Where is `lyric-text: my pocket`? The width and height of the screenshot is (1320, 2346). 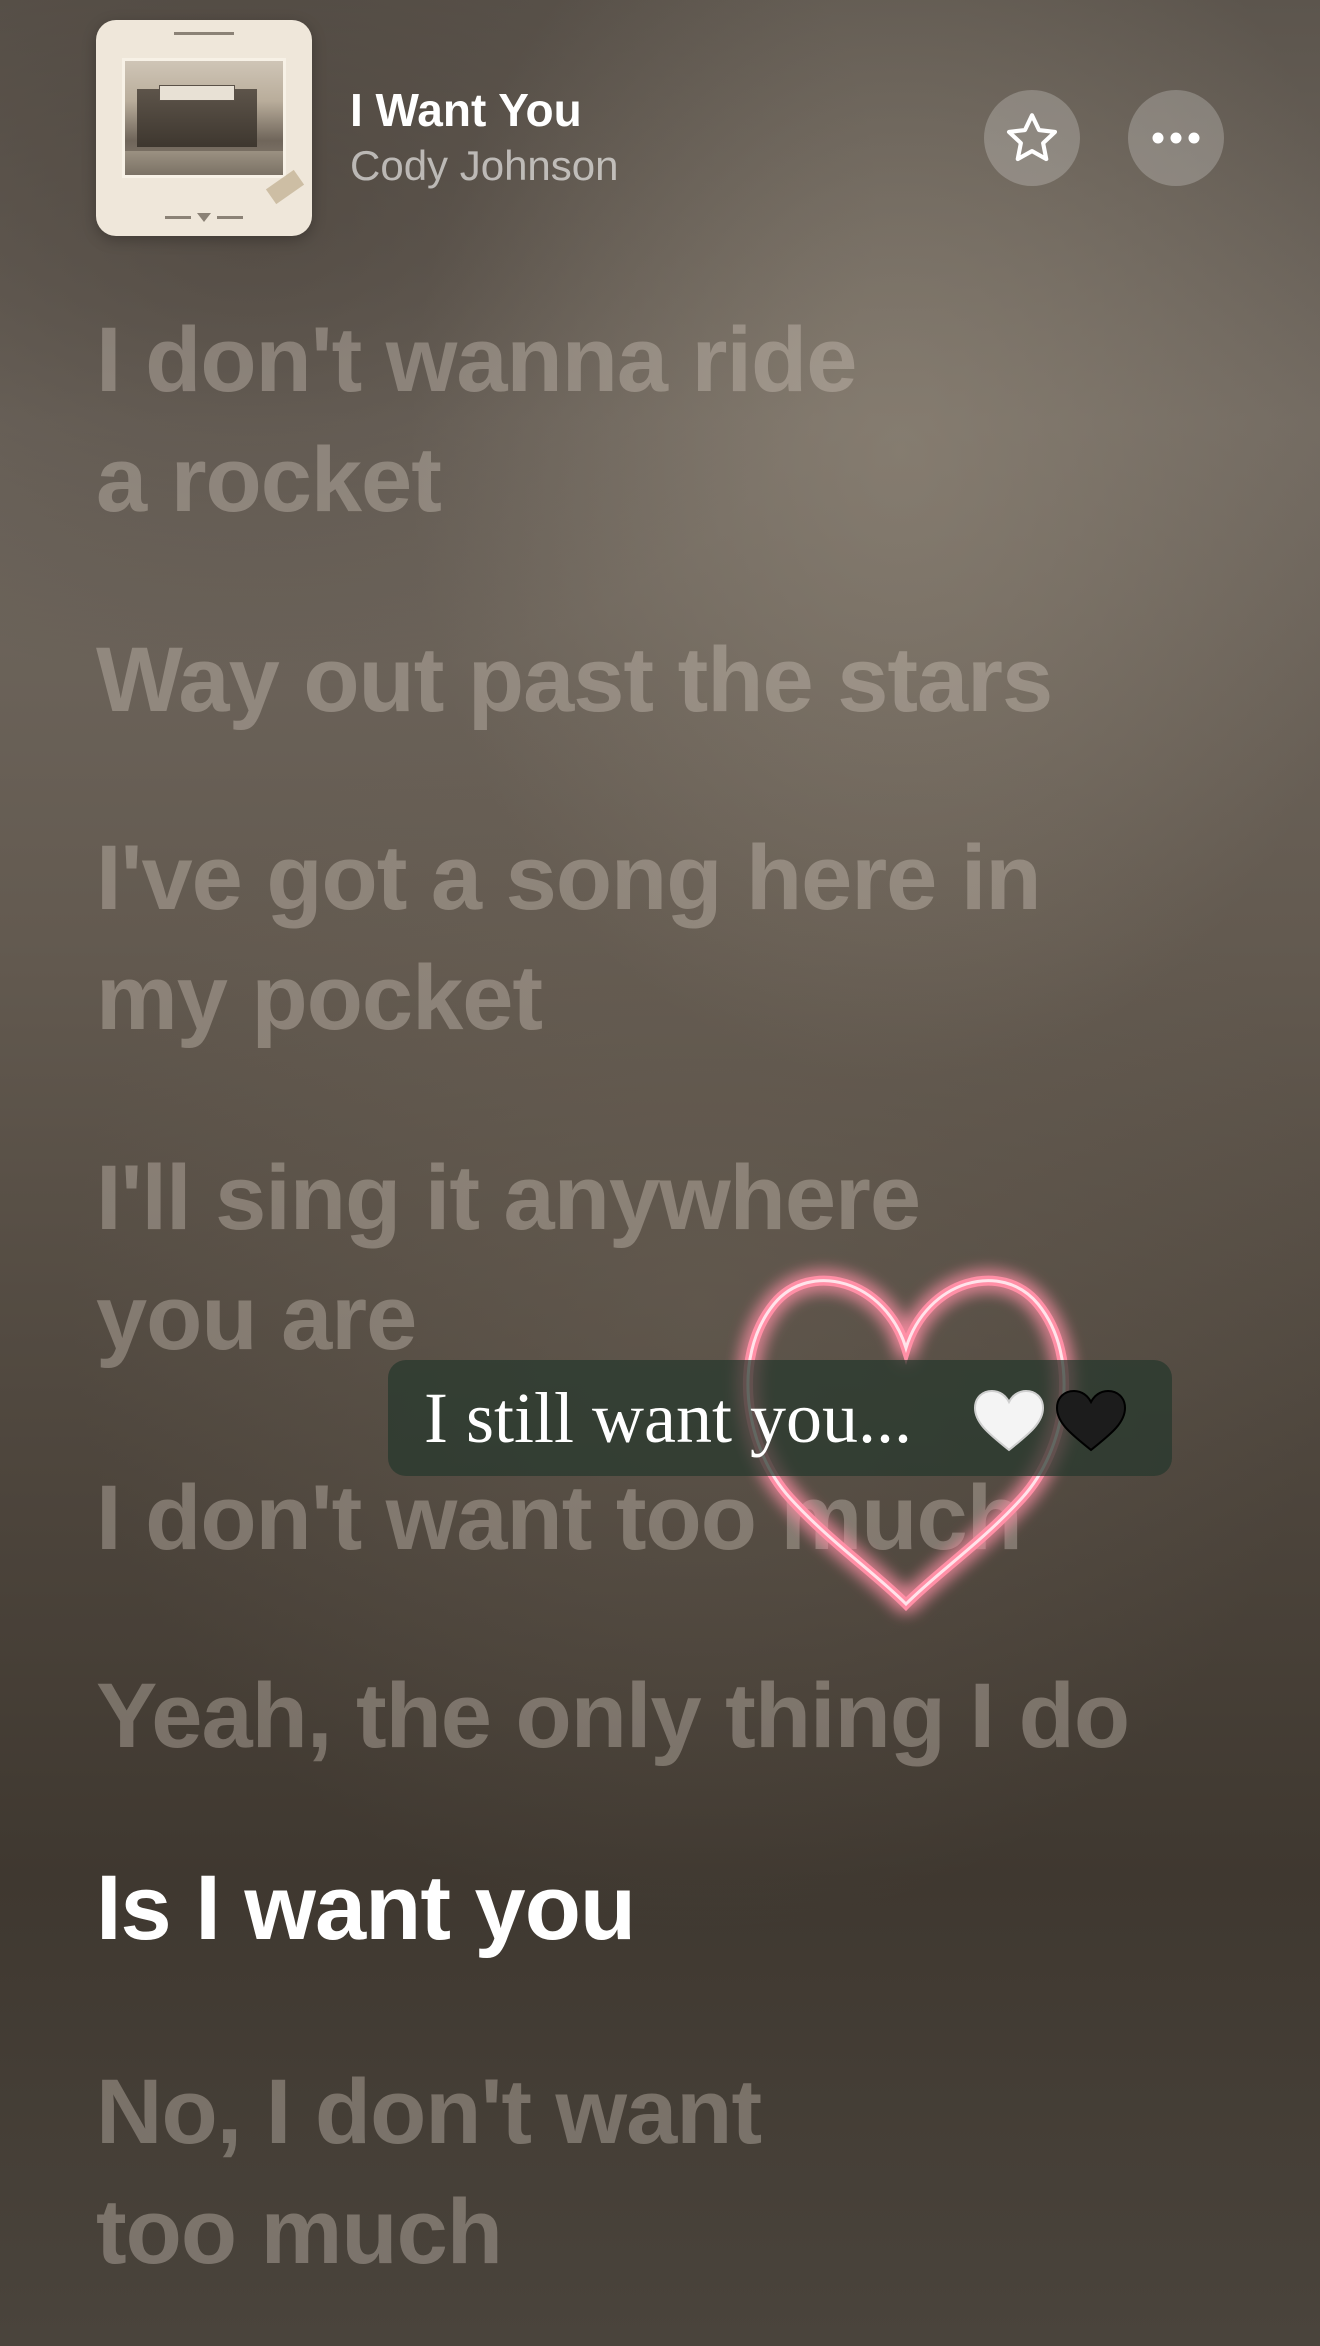
lyric-text: my pocket is located at coordinates (319, 998).